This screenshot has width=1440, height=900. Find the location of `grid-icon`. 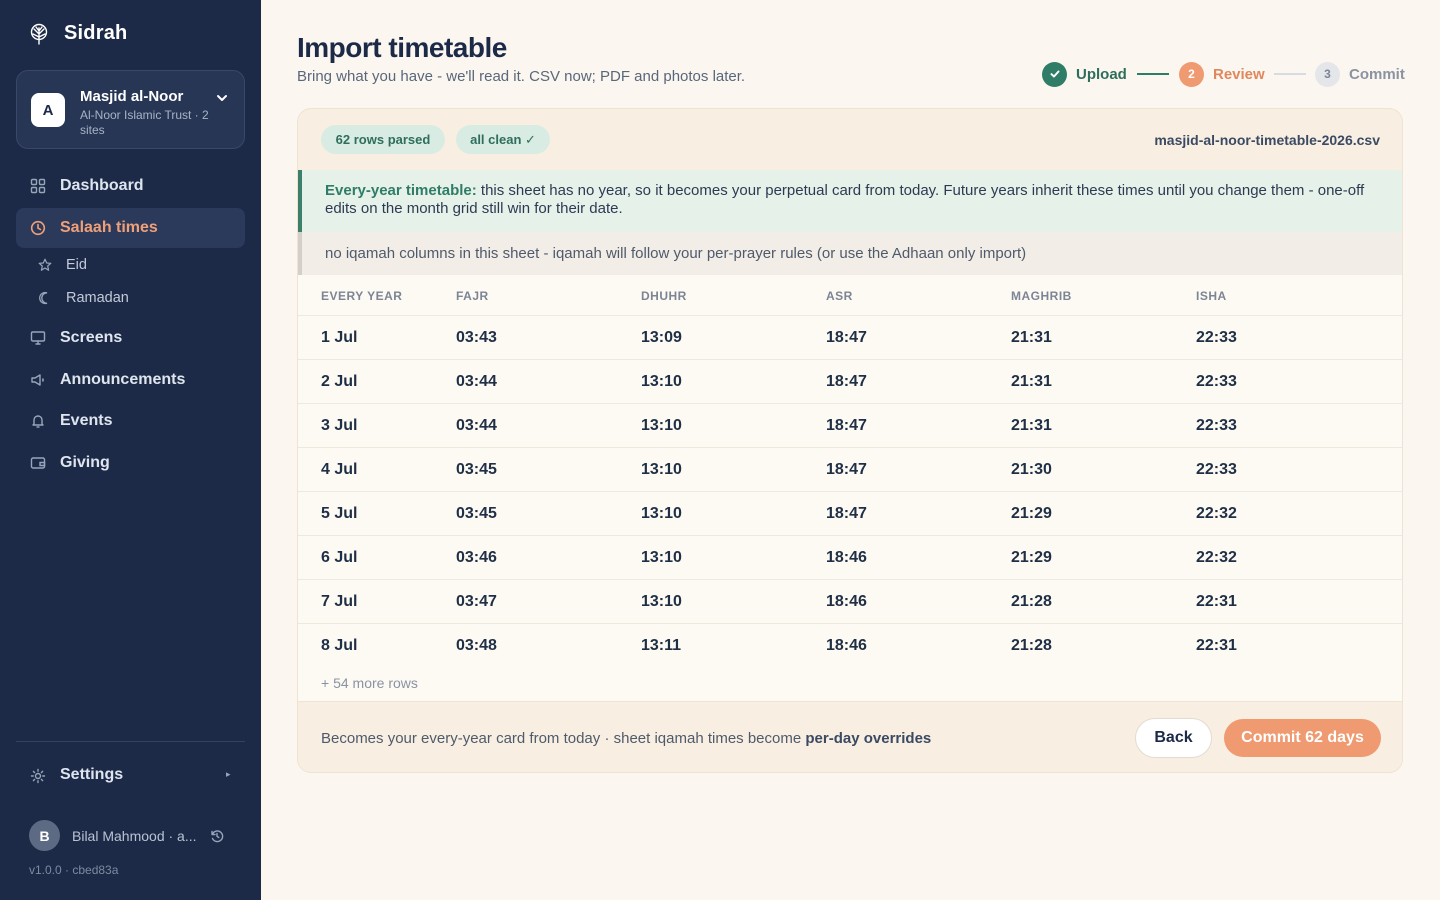

grid-icon is located at coordinates (38, 186).